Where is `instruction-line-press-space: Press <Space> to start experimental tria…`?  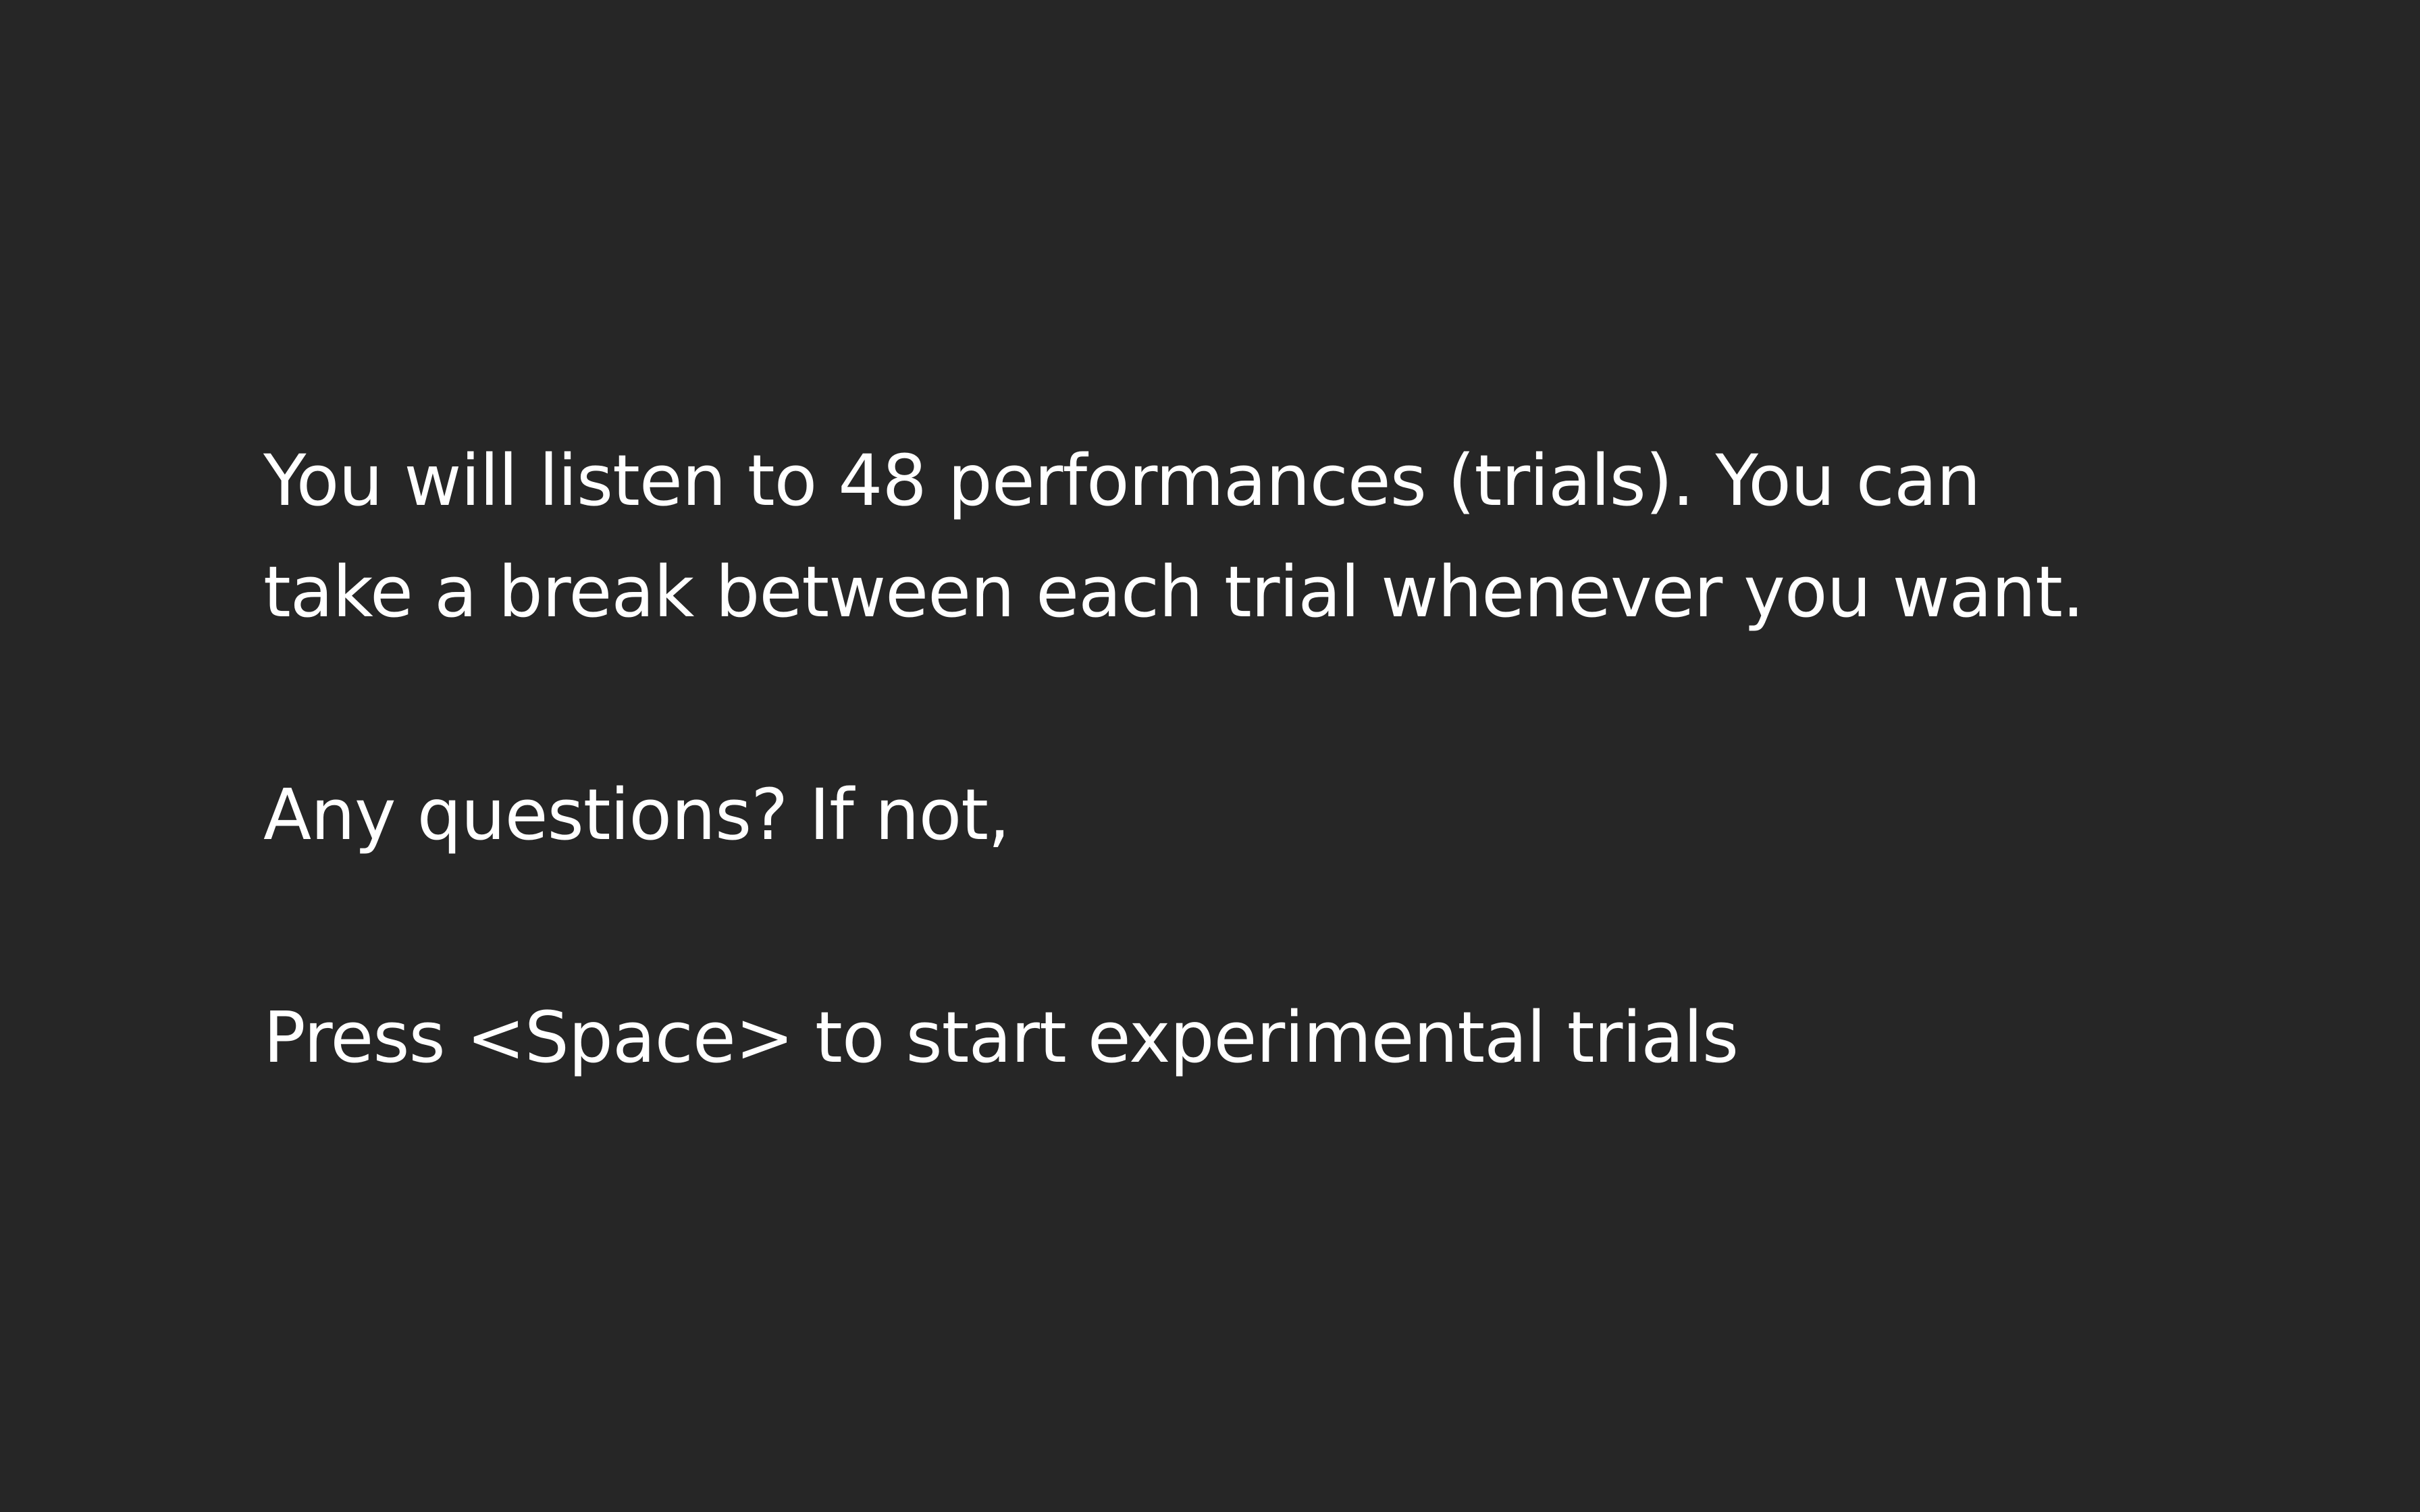
instruction-line-press-space: Press <Space> to start experimental tria… is located at coordinates (1001, 1037).